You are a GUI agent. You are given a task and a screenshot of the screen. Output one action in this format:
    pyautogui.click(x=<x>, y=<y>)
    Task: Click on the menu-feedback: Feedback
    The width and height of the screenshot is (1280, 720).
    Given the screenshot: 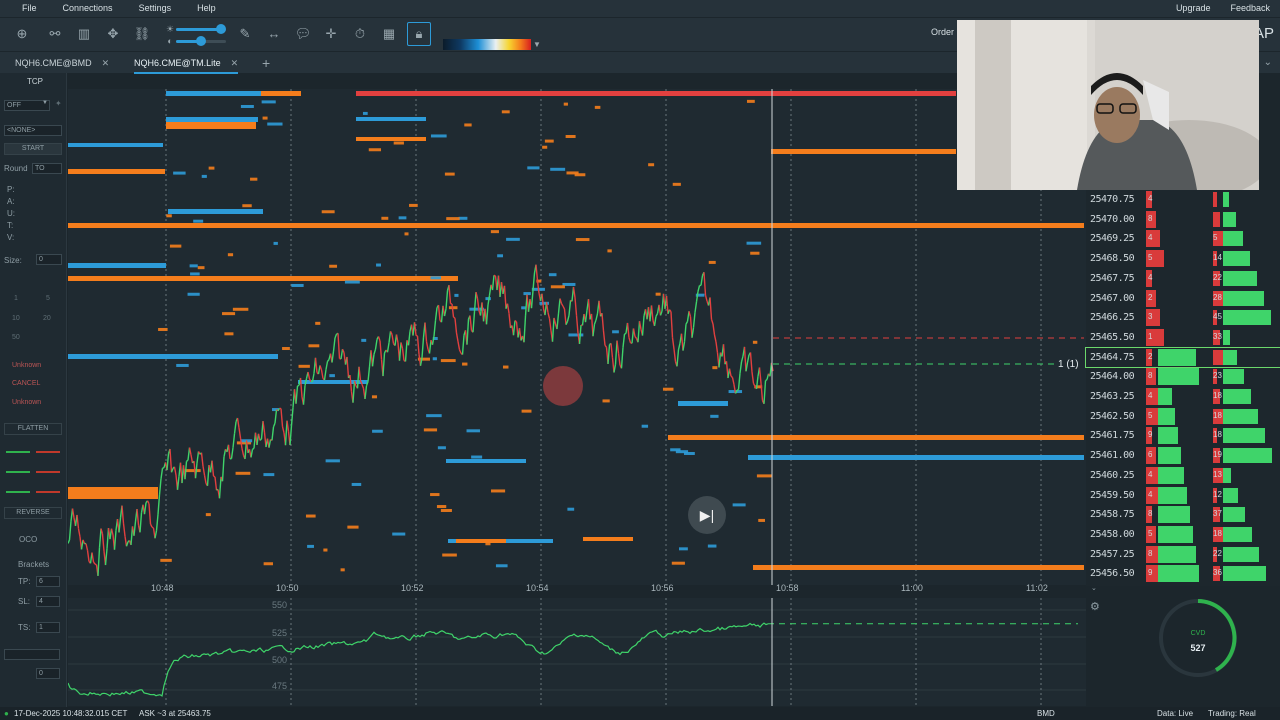 What is the action you would take?
    pyautogui.click(x=1250, y=8)
    